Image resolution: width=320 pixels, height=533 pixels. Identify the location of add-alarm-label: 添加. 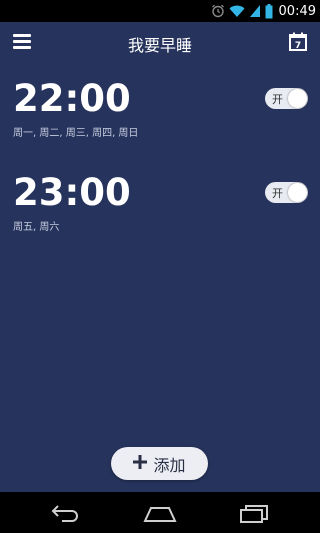
(169, 465).